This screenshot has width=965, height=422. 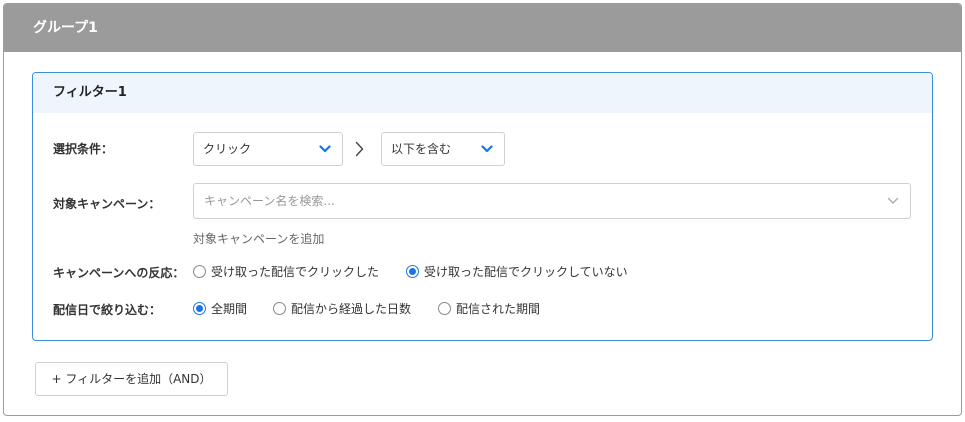 I want to click on date-radio-all-time: 全期間, so click(x=220, y=308).